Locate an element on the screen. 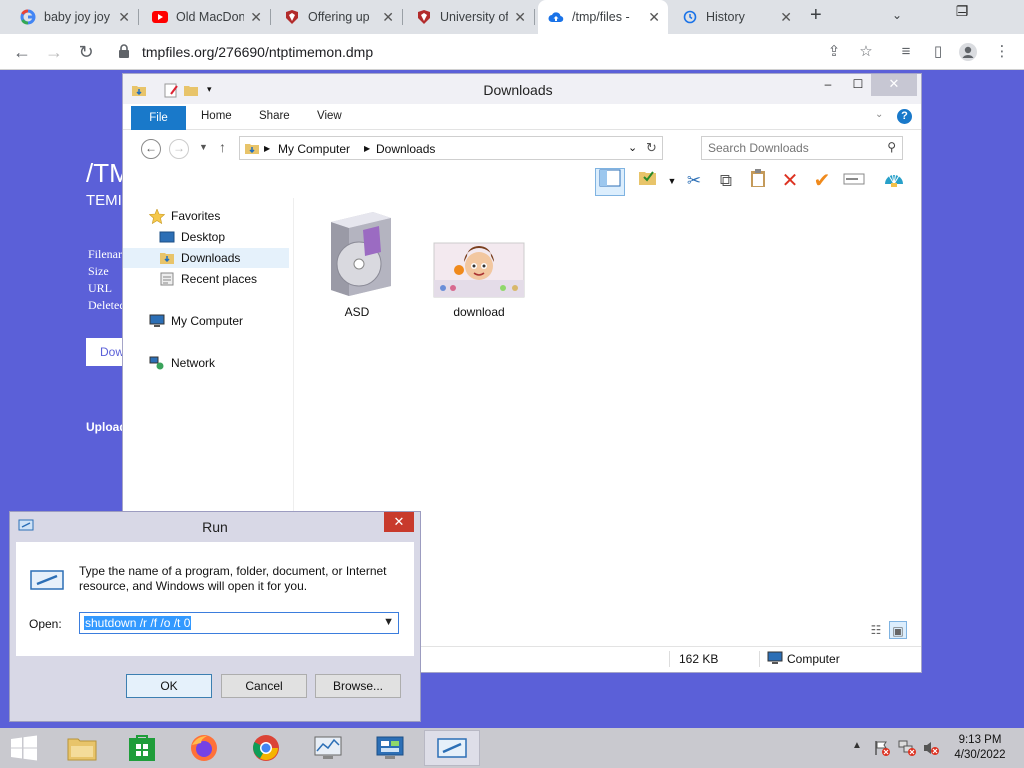  tab-view: View is located at coordinates (329, 116).